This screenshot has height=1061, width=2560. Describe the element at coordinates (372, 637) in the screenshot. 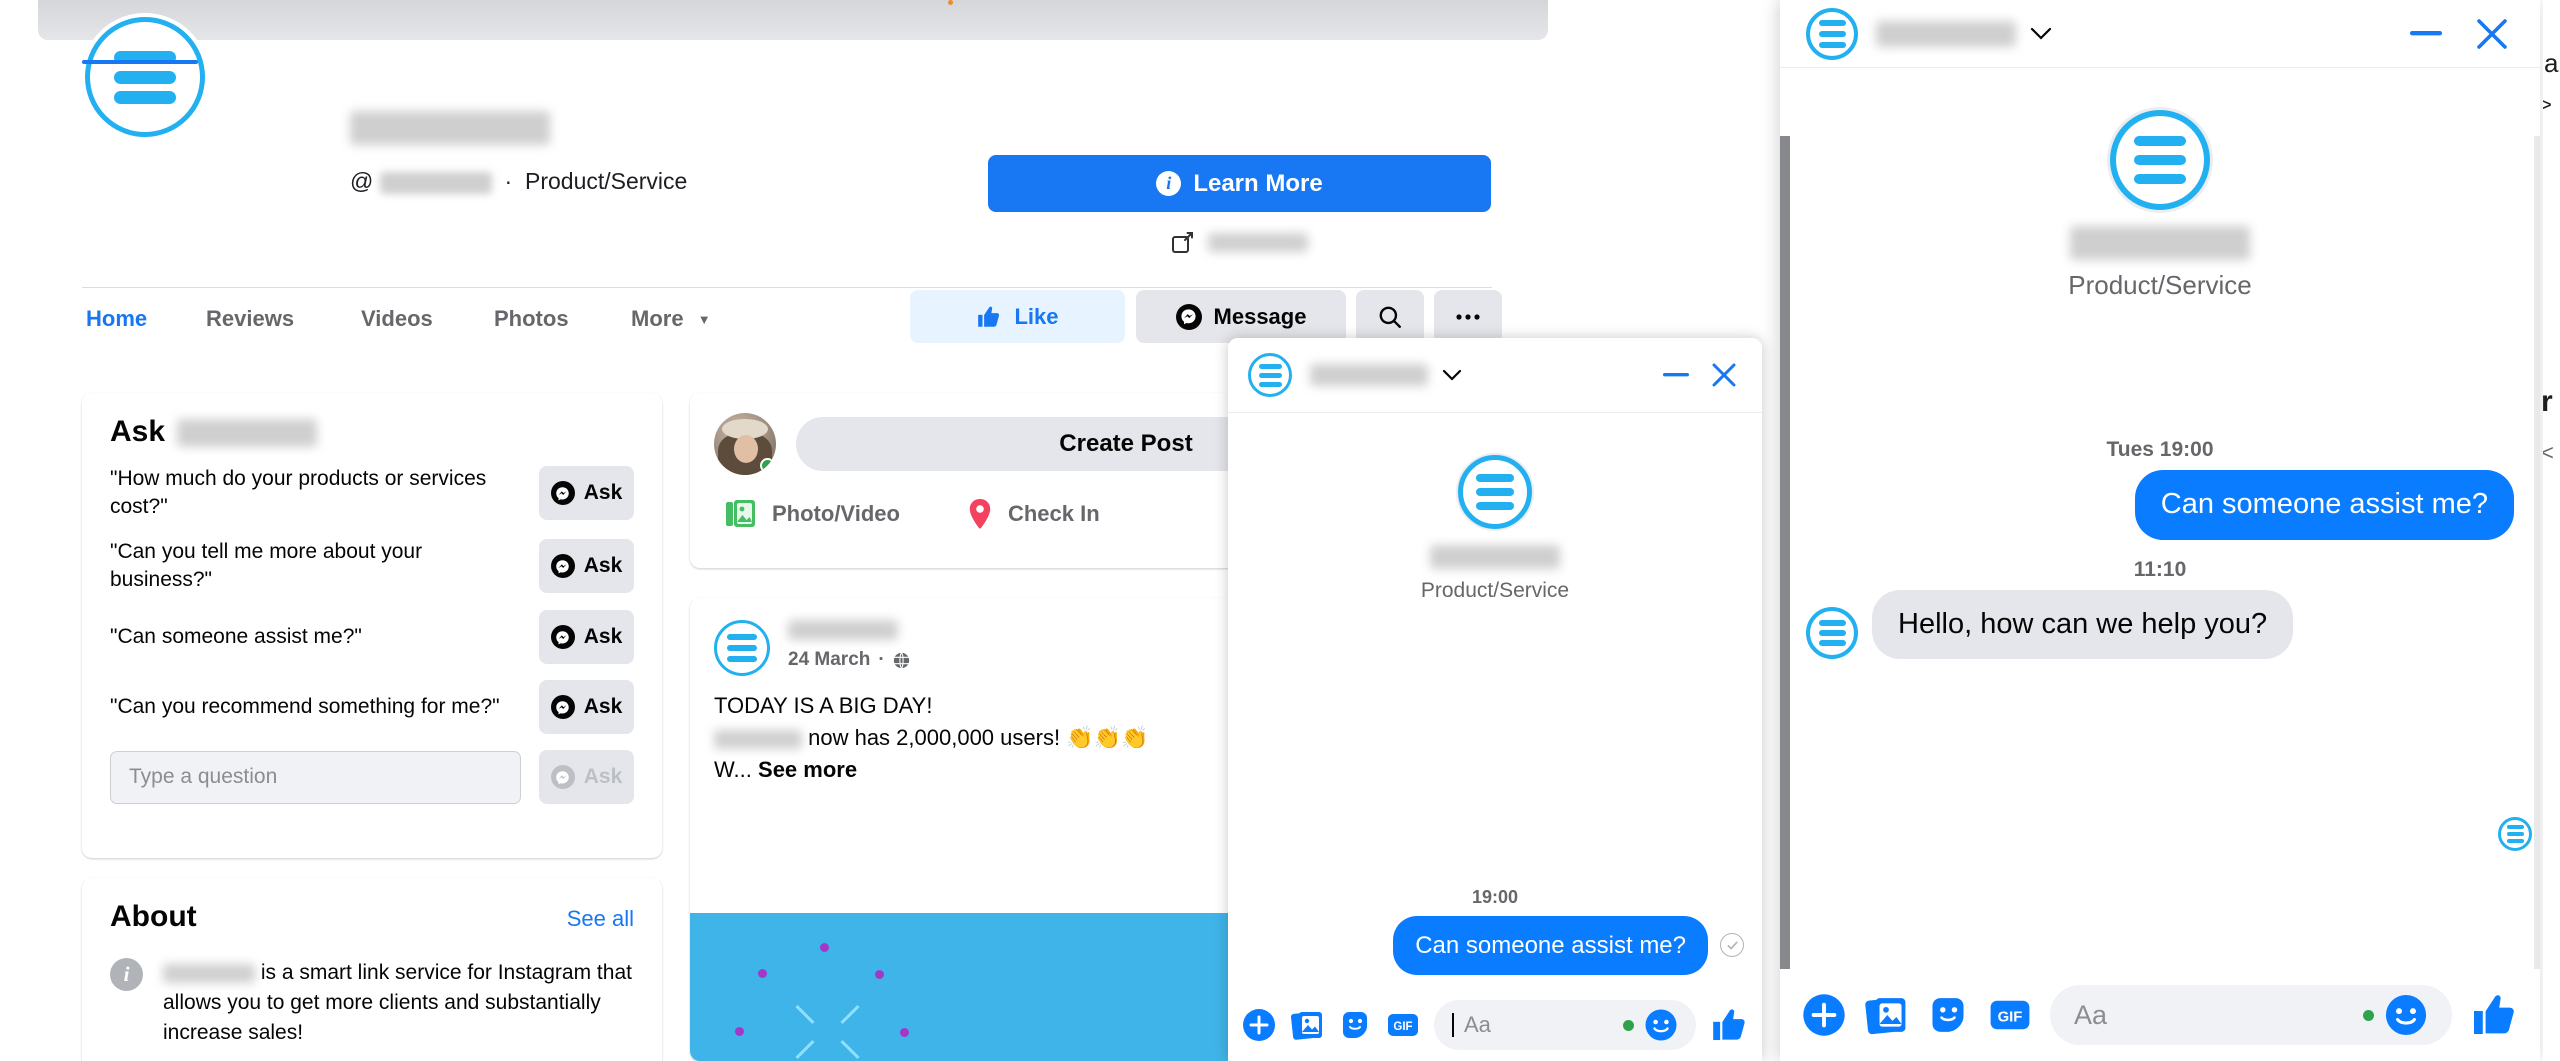

I see `ask-question-row: "Can someone assist me?" Ask` at that location.